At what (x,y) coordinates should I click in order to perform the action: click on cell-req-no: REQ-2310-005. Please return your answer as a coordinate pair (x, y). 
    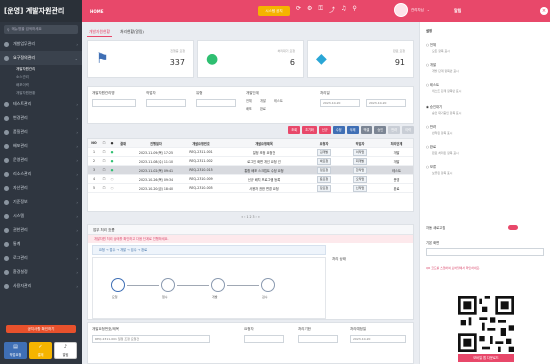
    Looking at the image, I should click on (201, 188).